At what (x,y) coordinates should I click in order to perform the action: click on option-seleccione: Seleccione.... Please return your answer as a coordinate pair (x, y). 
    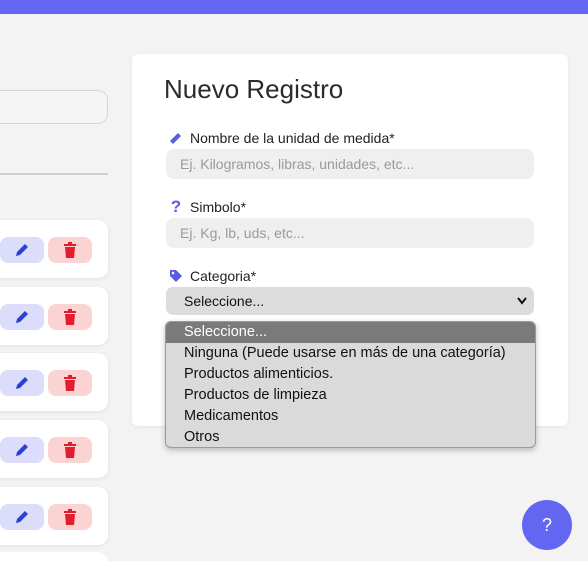
    Looking at the image, I should click on (350, 332).